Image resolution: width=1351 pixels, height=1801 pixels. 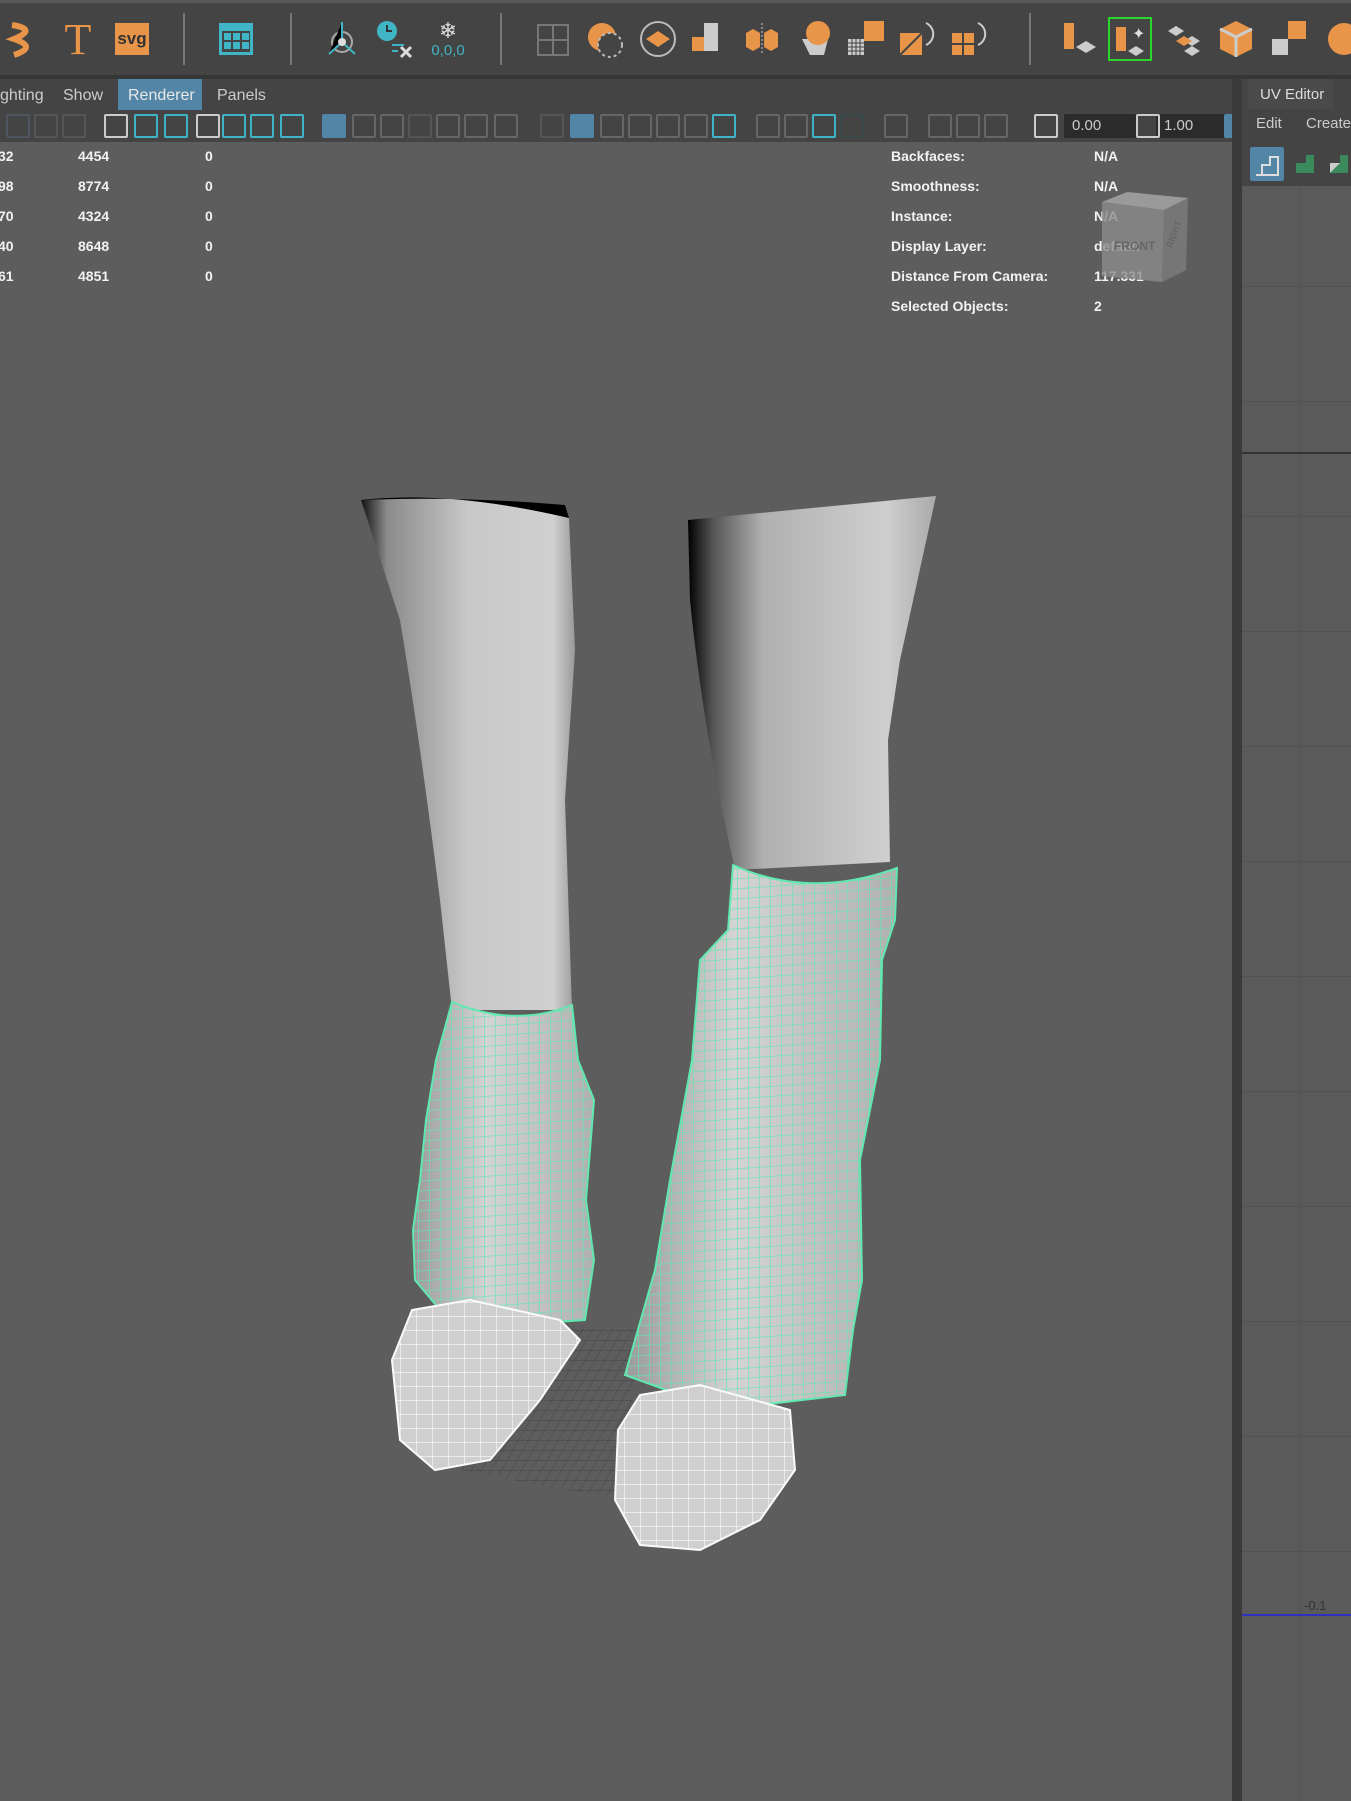 What do you see at coordinates (710, 39) in the screenshot?
I see `combine-icon` at bounding box center [710, 39].